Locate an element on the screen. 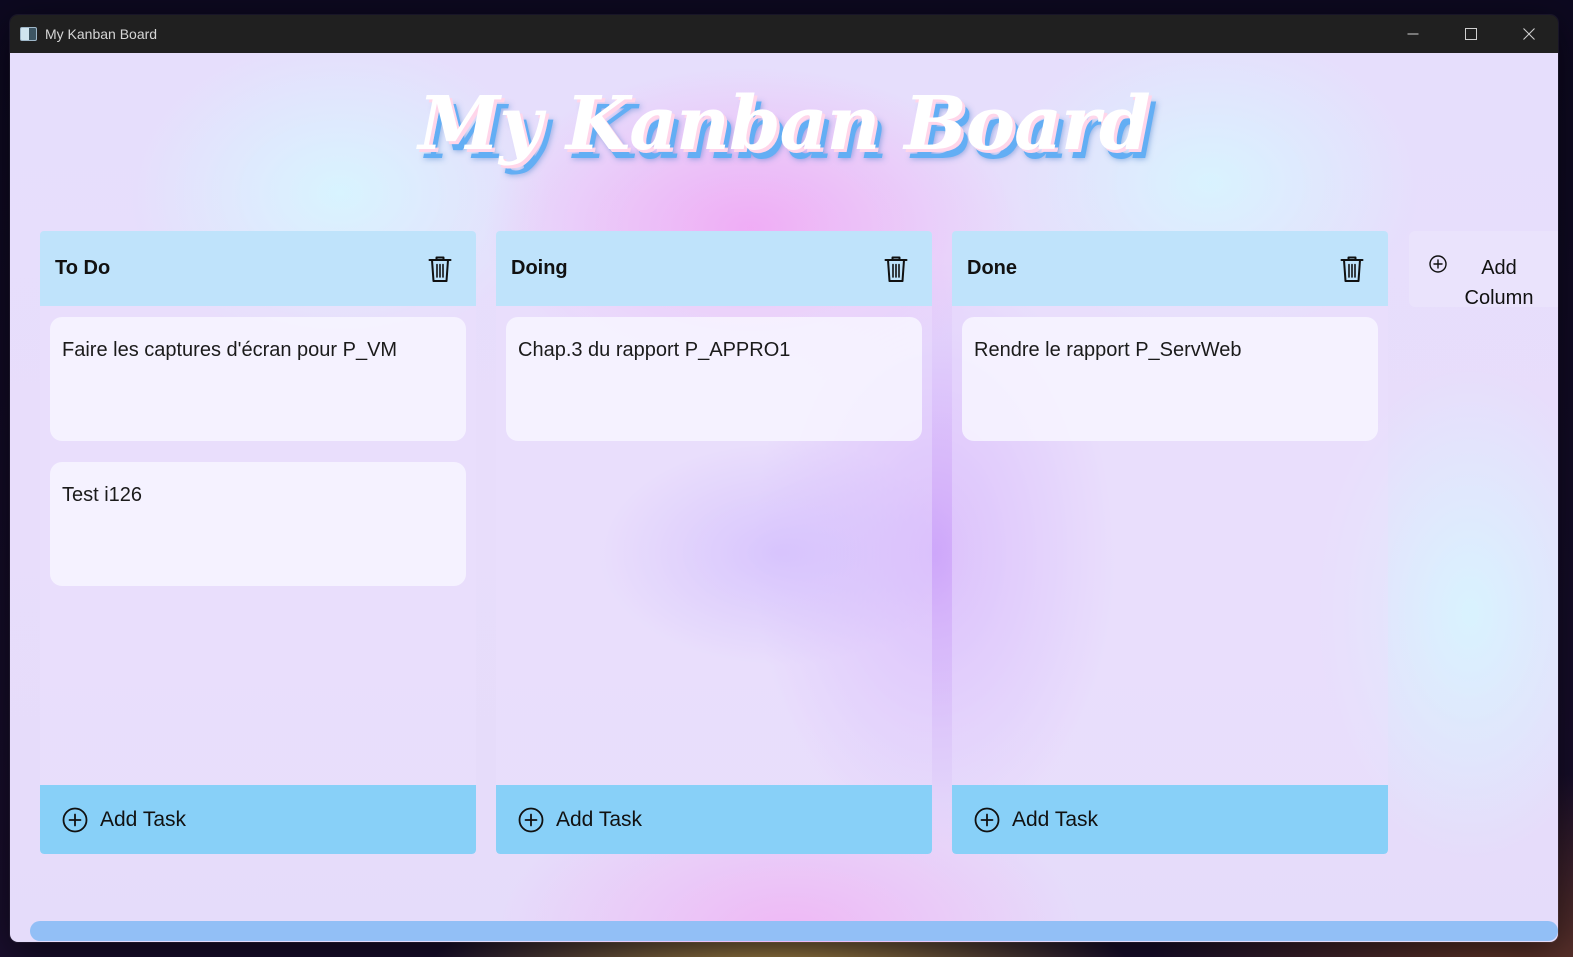  horizontal-scrollbar is located at coordinates (794, 931).